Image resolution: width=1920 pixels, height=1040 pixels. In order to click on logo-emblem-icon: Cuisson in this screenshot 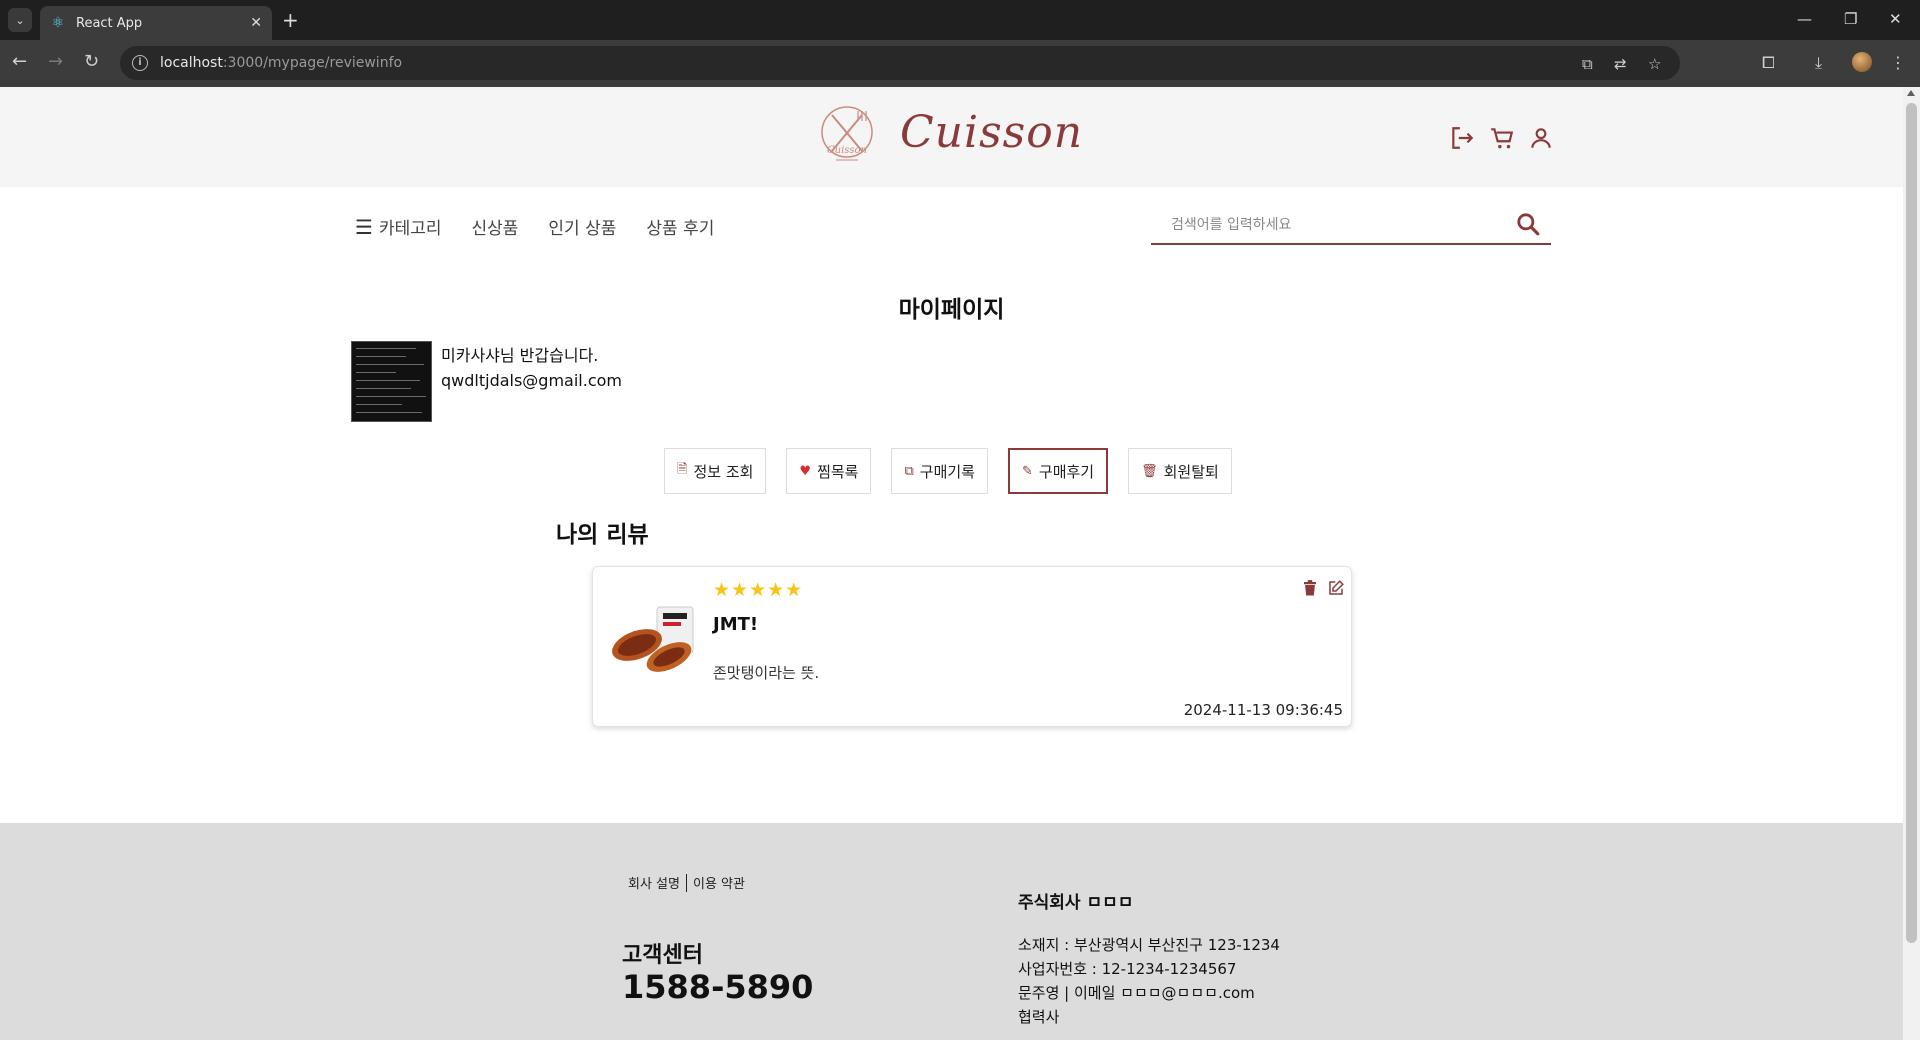, I will do `click(847, 134)`.